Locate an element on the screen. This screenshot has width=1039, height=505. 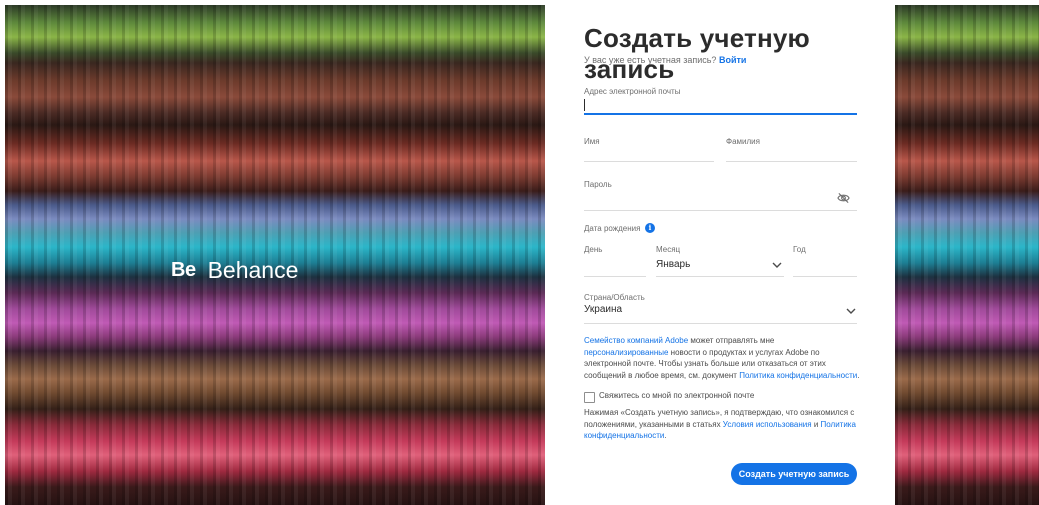
last-name-field is located at coordinates (791, 153).